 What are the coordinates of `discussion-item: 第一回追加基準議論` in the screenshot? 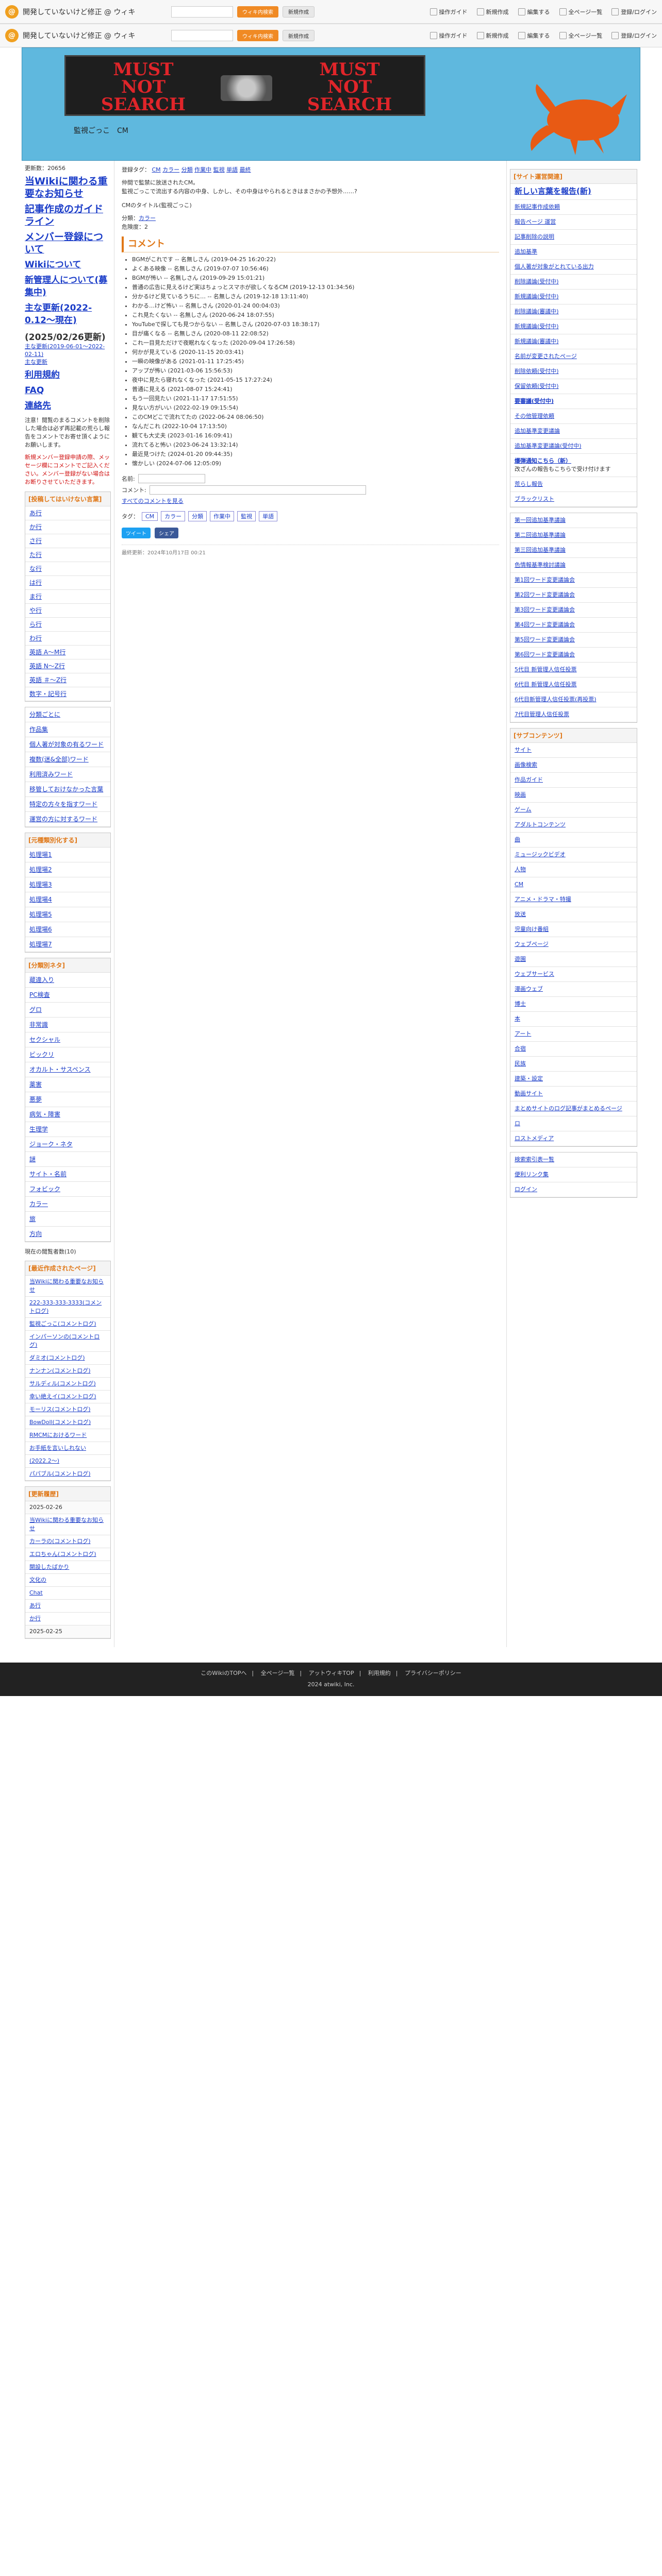 It's located at (573, 520).